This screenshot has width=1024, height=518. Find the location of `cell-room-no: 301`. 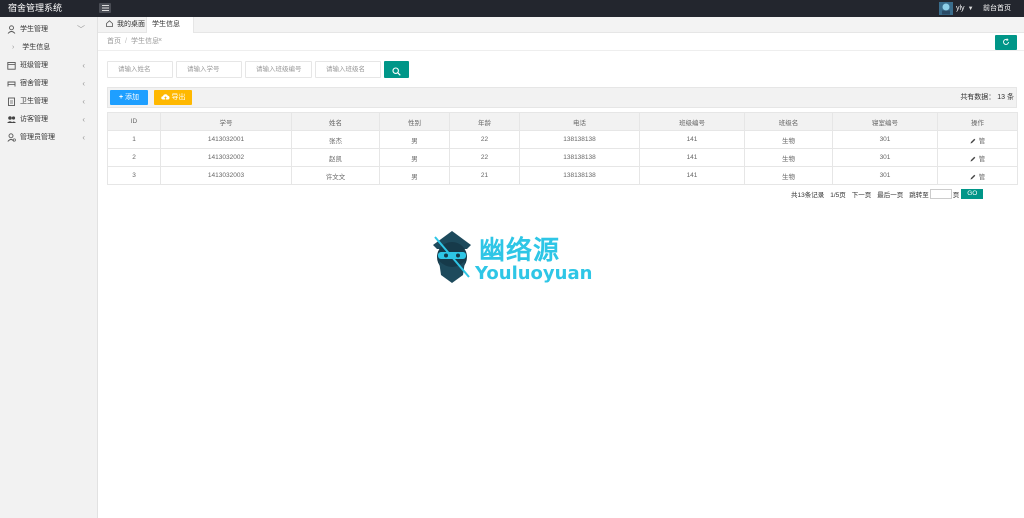

cell-room-no: 301 is located at coordinates (885, 157).